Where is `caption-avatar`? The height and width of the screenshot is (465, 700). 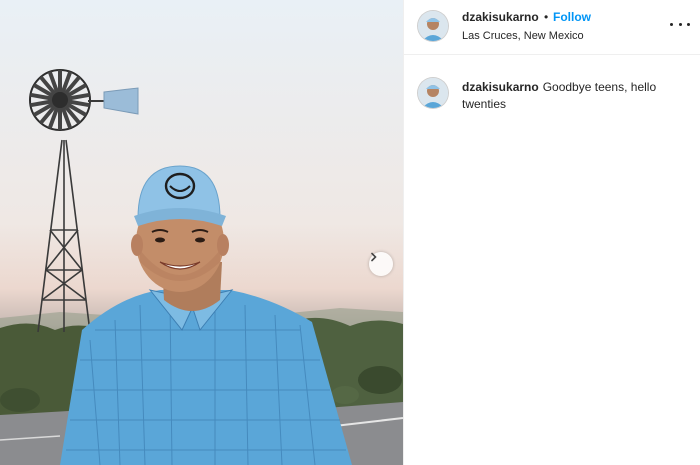 caption-avatar is located at coordinates (433, 93).